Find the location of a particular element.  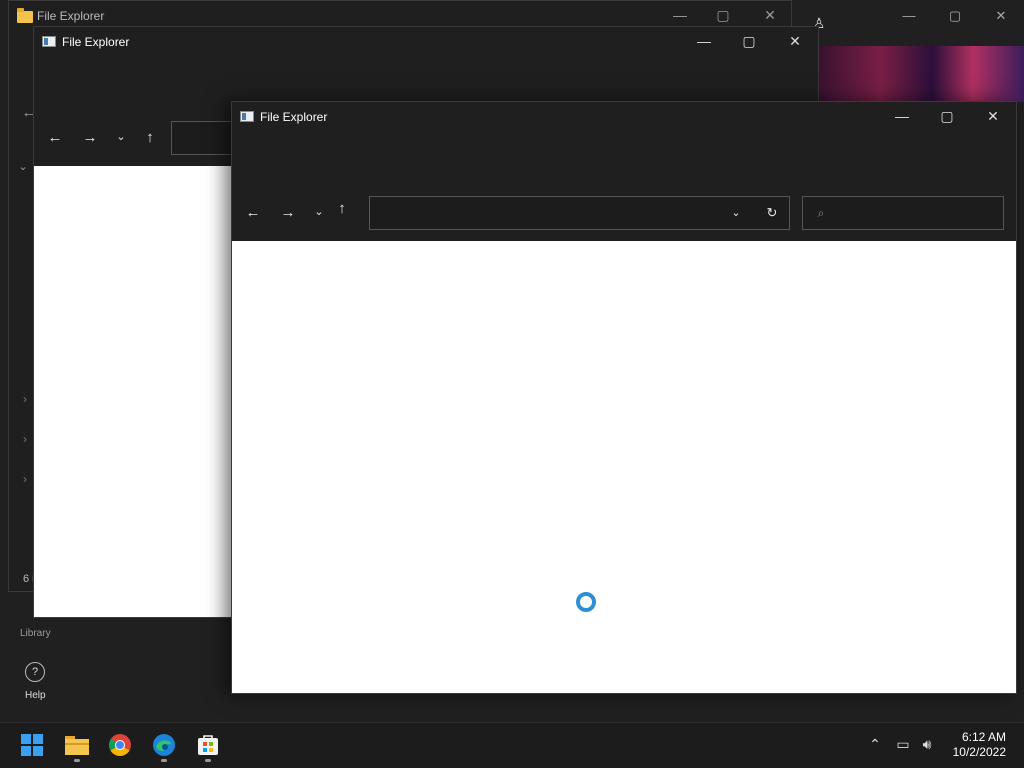

windows-start-icon is located at coordinates (33, 746).